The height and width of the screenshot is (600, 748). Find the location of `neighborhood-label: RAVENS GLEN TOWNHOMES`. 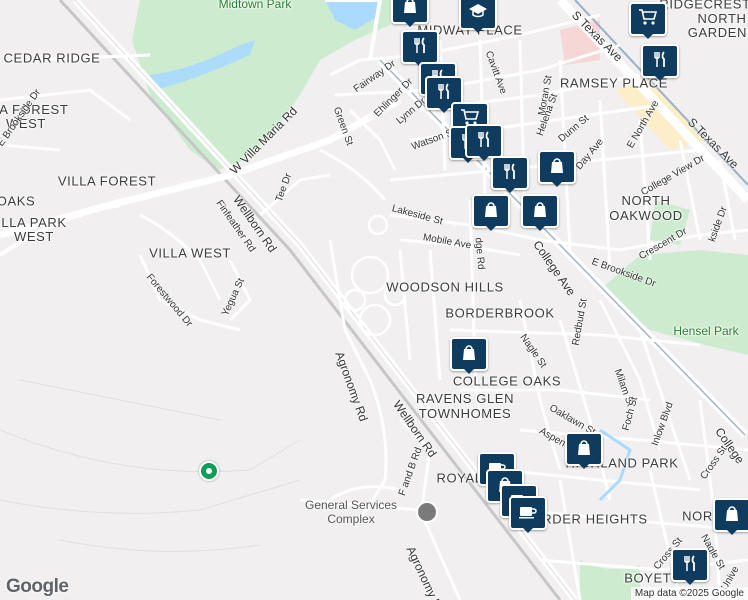

neighborhood-label: RAVENS GLEN TOWNHOMES is located at coordinates (465, 406).